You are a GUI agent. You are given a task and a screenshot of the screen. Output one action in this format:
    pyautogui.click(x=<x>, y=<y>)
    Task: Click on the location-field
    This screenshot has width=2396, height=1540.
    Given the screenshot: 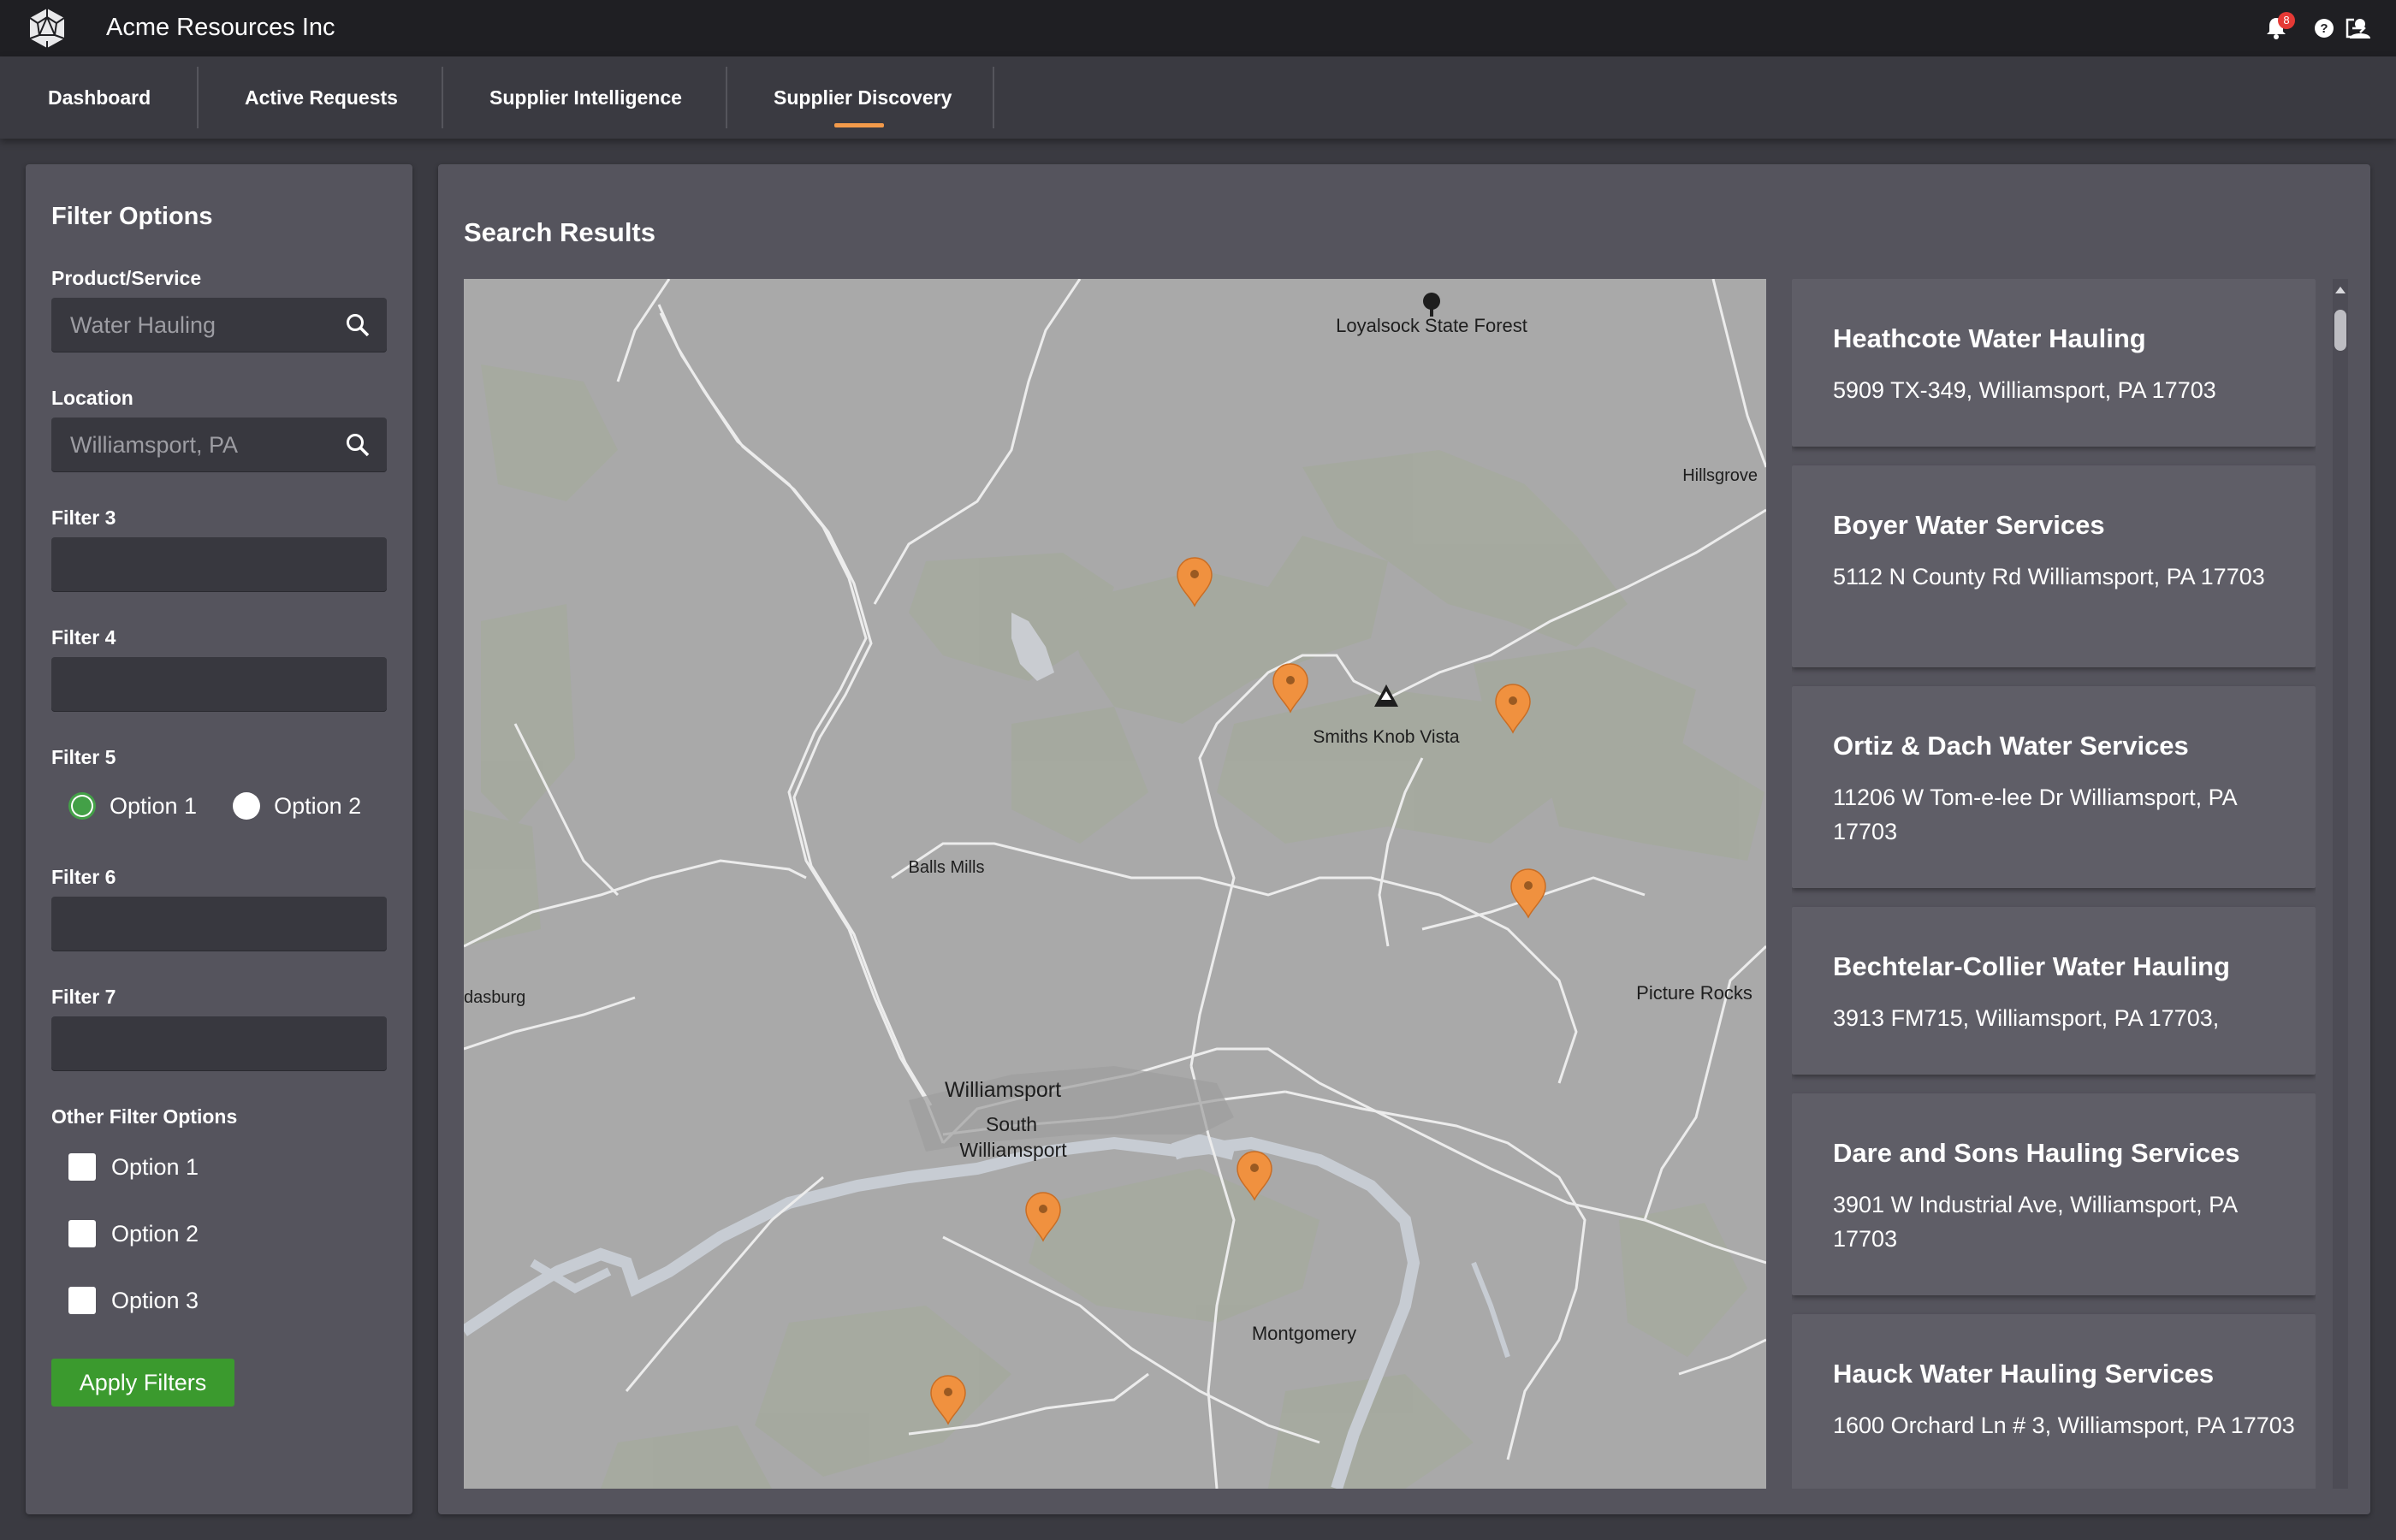 What is the action you would take?
    pyautogui.click(x=219, y=445)
    